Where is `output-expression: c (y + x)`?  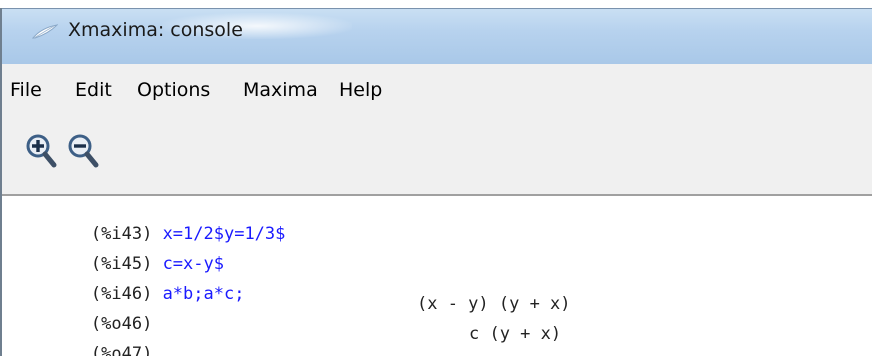 output-expression: c (y + x) is located at coordinates (515, 334).